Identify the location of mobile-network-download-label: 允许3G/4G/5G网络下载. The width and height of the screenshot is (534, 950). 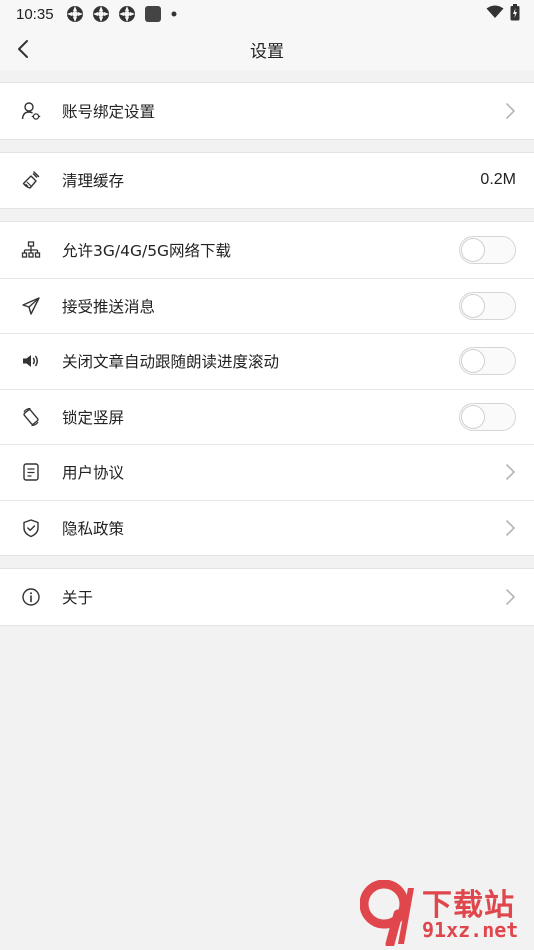
(147, 250).